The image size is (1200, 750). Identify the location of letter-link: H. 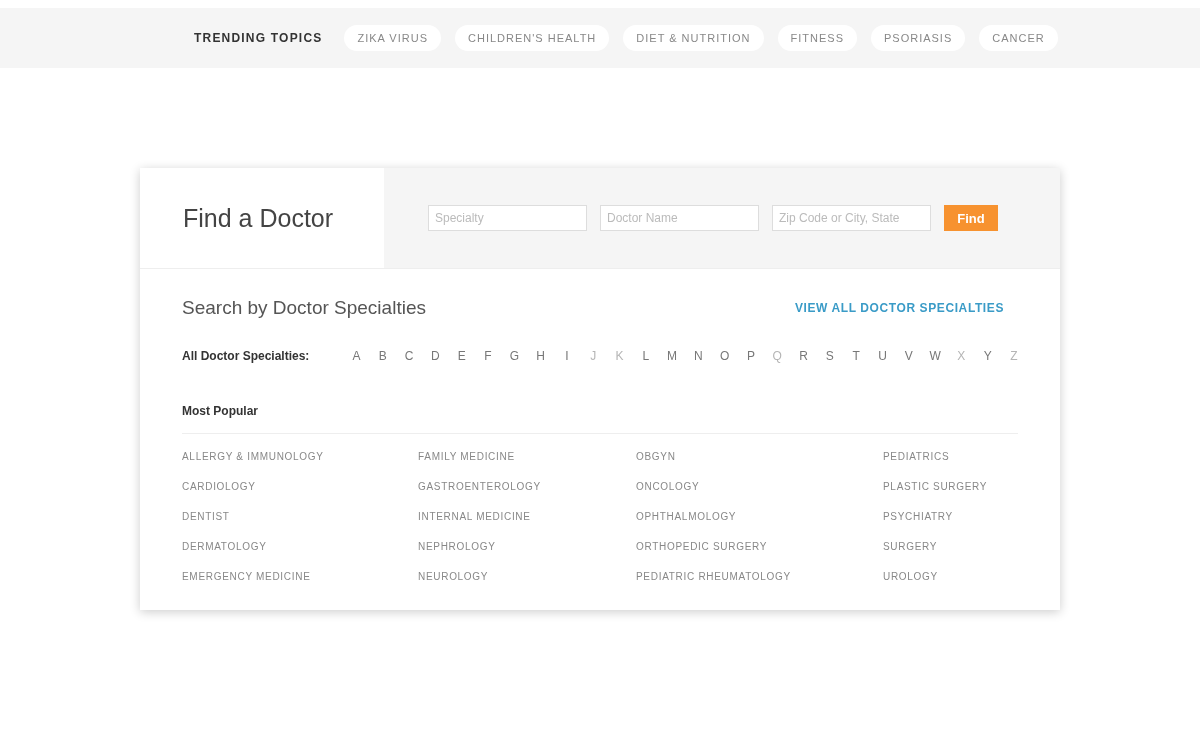
(540, 356).